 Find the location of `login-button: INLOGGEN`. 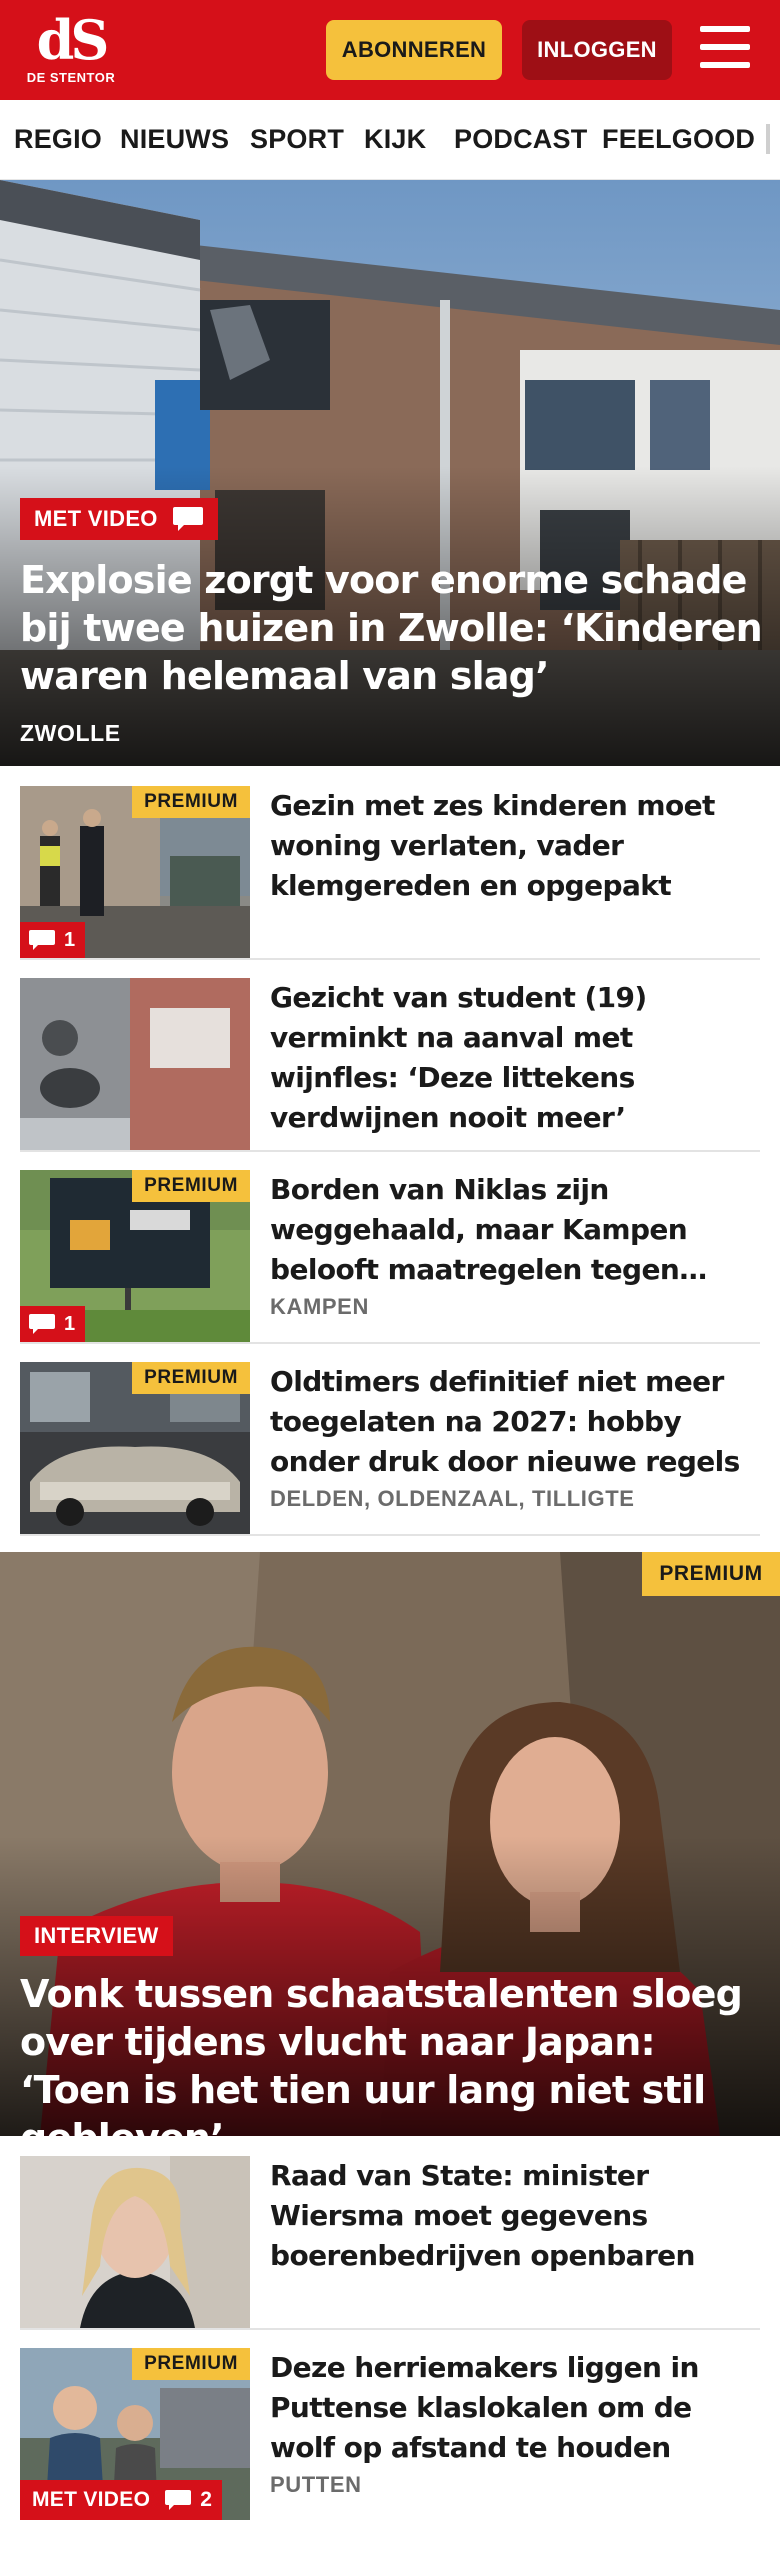

login-button: INLOGGEN is located at coordinates (597, 50).